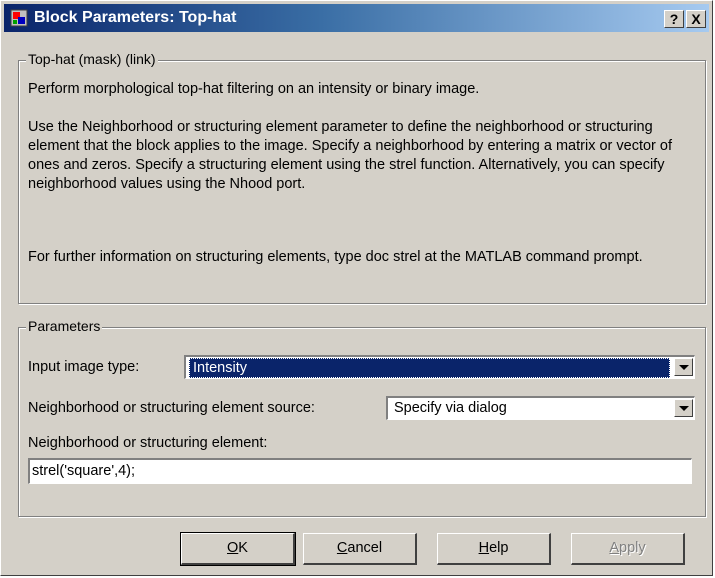  I want to click on nhood-label: Neighborhood or structuring element:, so click(148, 443).